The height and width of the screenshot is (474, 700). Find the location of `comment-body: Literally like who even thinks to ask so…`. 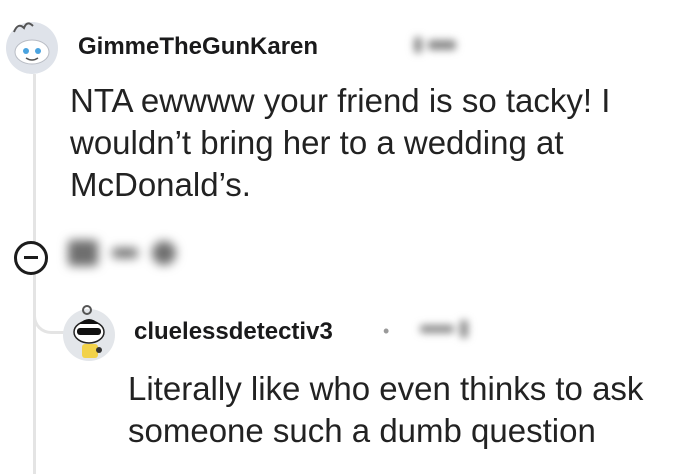

comment-body: Literally like who even thinks to ask so… is located at coordinates (386, 409).